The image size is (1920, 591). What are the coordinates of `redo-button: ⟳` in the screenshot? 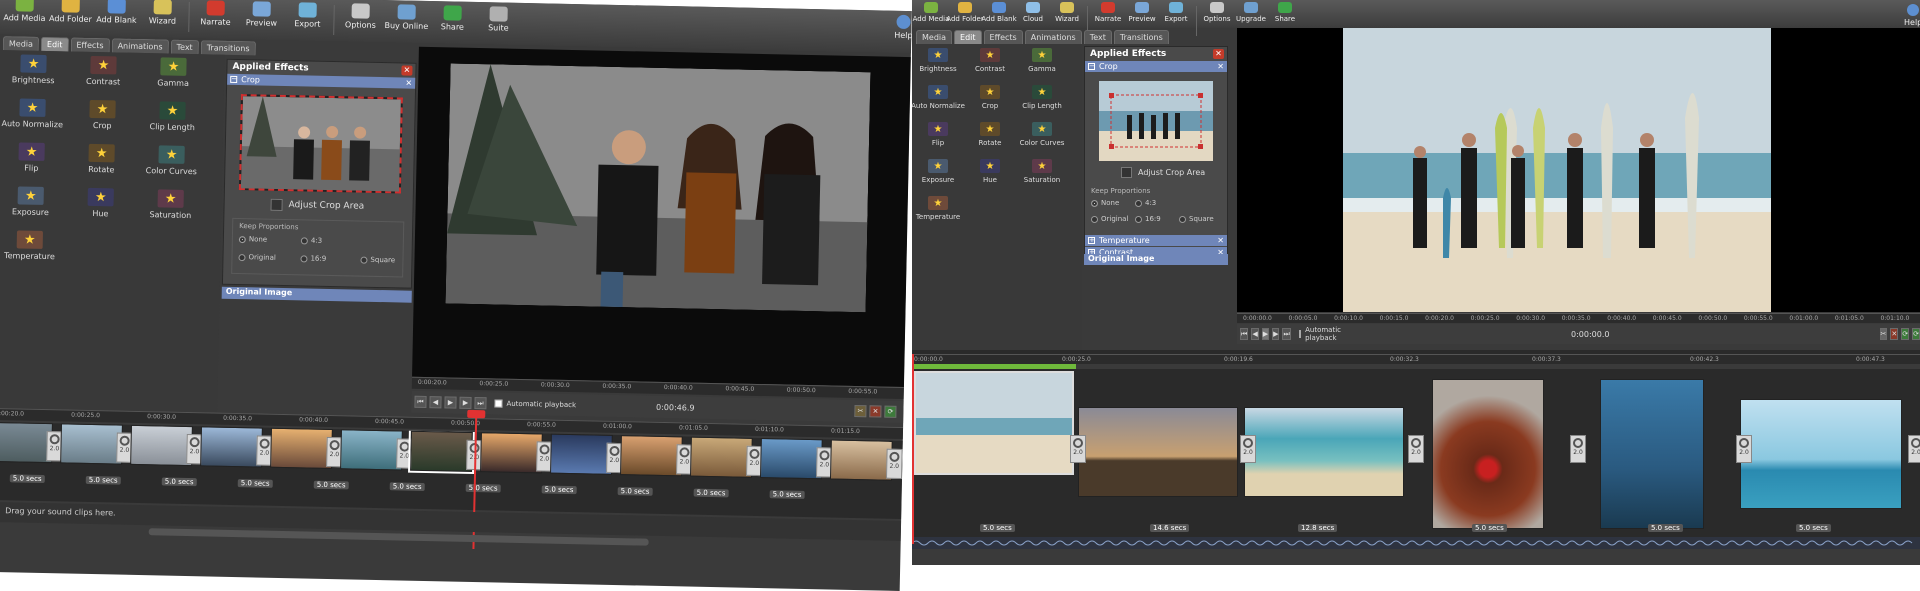 It's located at (1916, 334).